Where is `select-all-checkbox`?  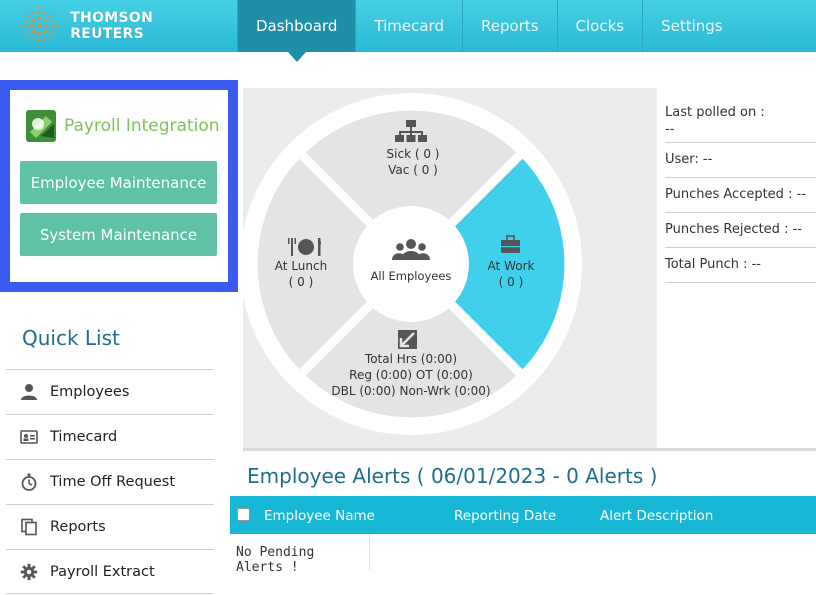 select-all-checkbox is located at coordinates (243, 514).